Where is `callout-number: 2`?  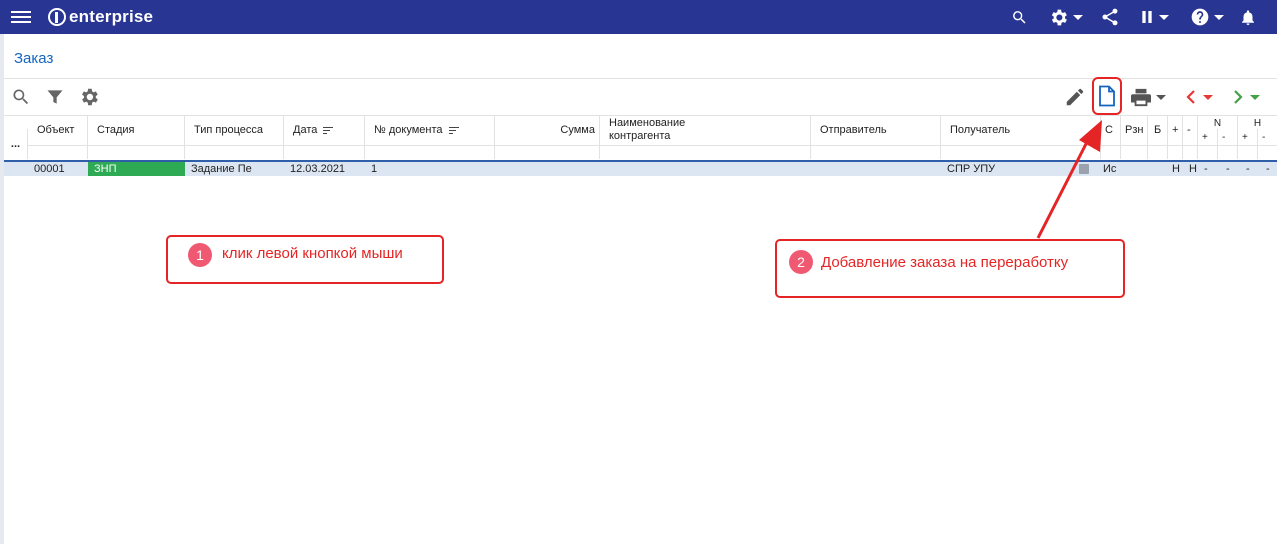
callout-number: 2 is located at coordinates (801, 262).